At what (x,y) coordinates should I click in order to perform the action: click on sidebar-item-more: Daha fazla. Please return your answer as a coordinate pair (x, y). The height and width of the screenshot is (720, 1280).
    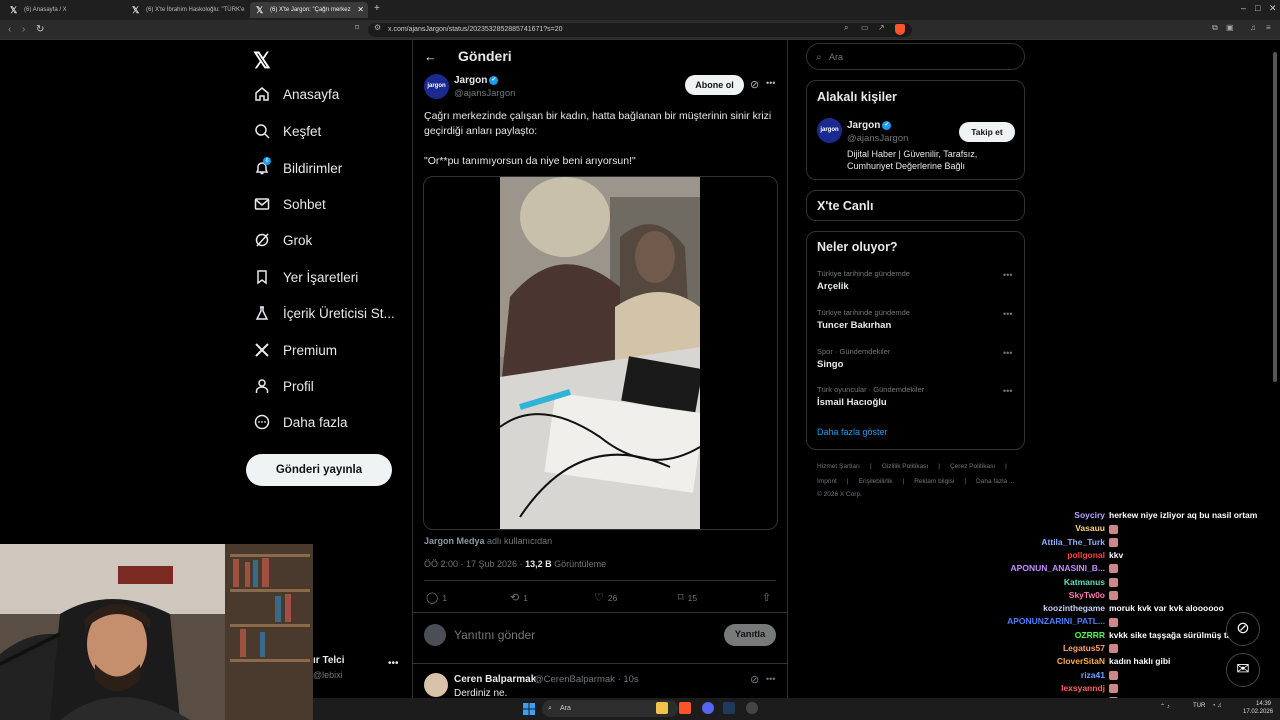
    Looking at the image, I should click on (301, 422).